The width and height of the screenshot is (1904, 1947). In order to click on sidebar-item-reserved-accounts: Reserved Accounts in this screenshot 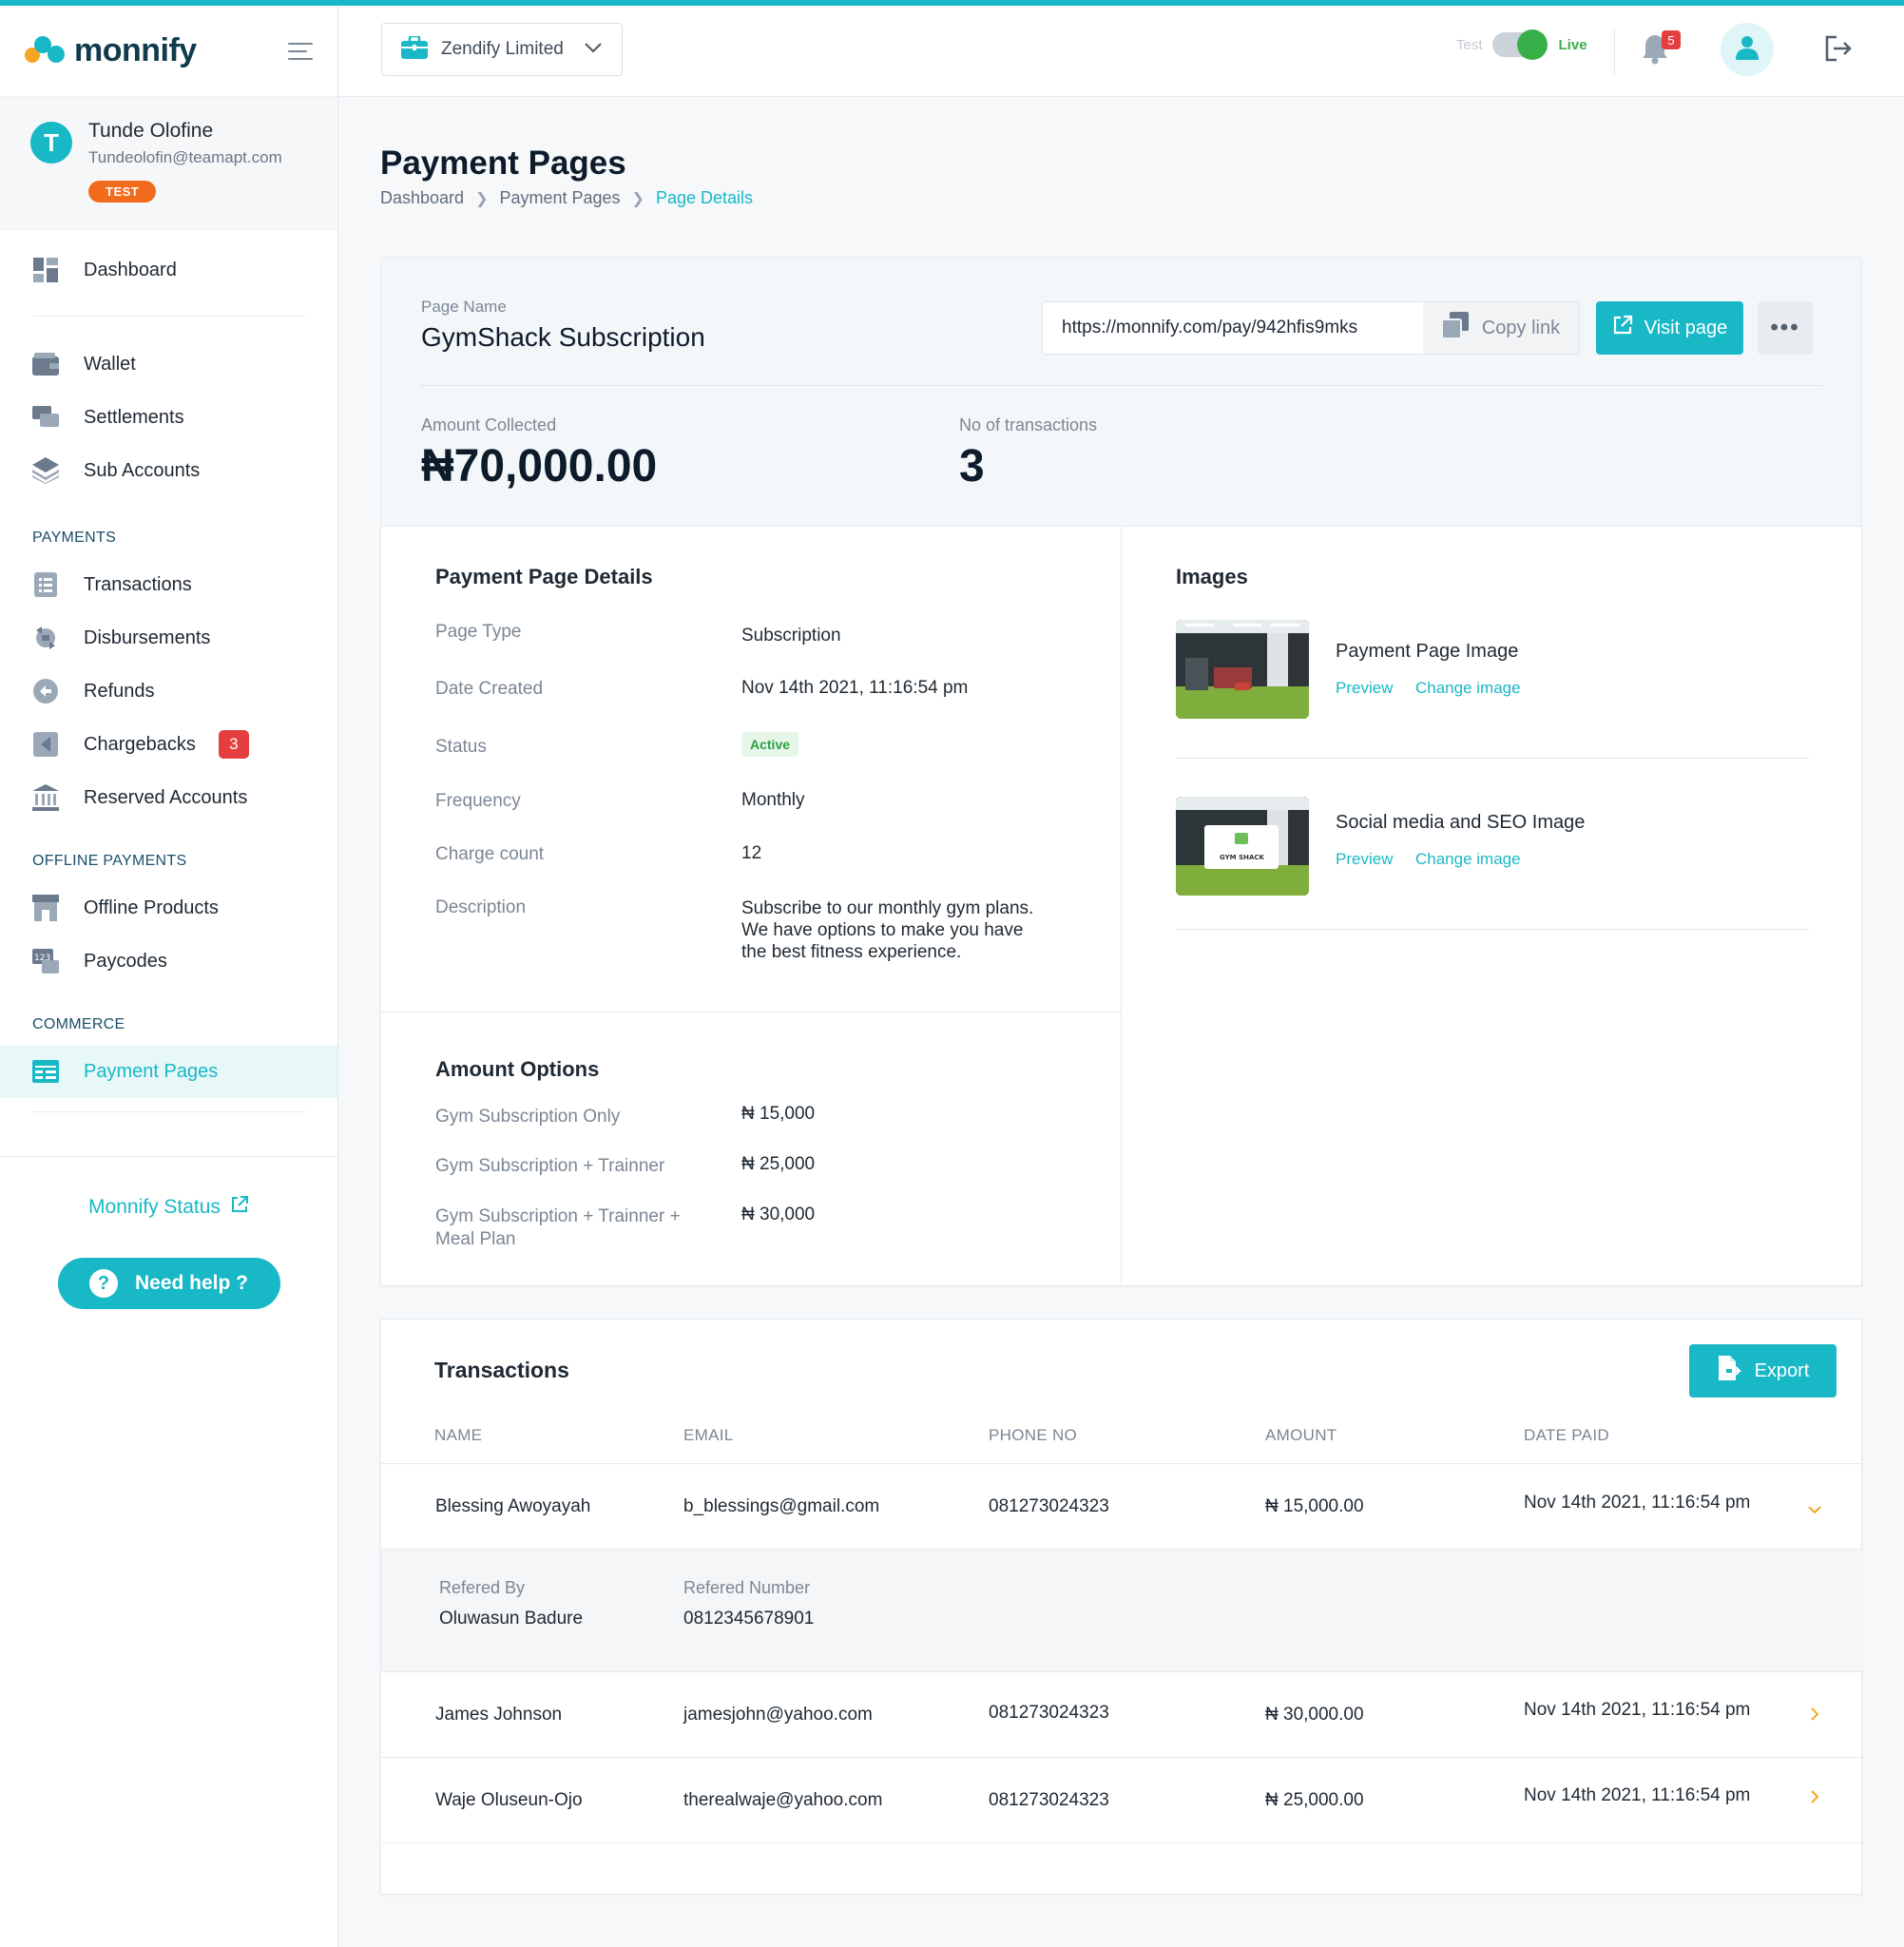, I will do `click(168, 797)`.